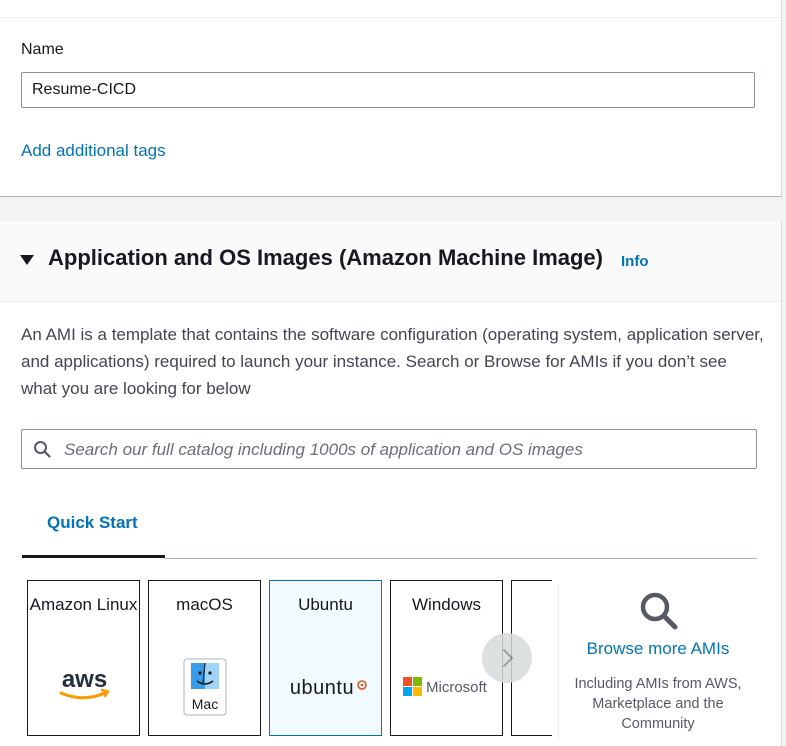  What do you see at coordinates (404, 450) in the screenshot?
I see `ami-search-input` at bounding box center [404, 450].